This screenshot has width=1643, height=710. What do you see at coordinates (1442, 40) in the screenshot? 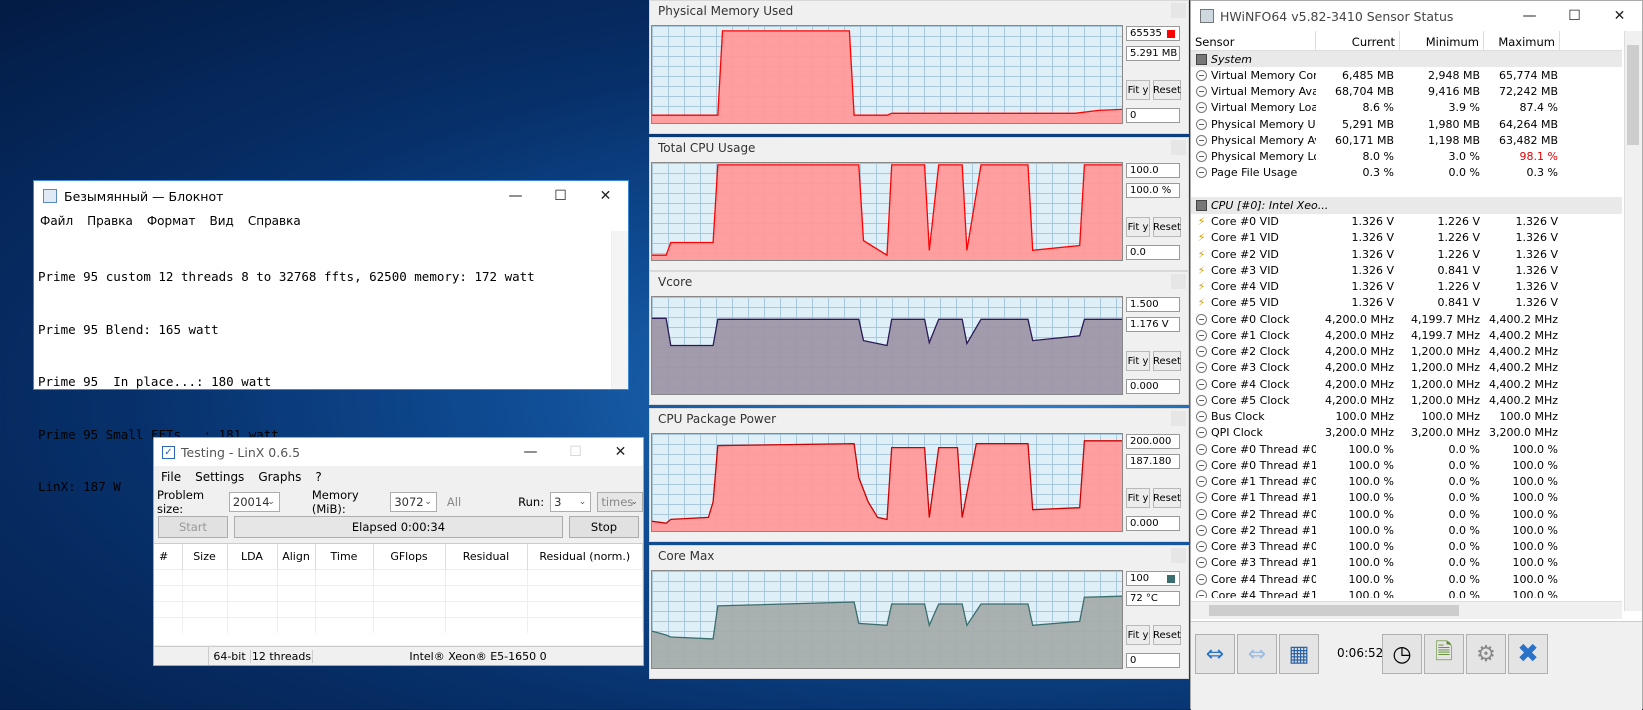
I see `column-header: Minimum` at bounding box center [1442, 40].